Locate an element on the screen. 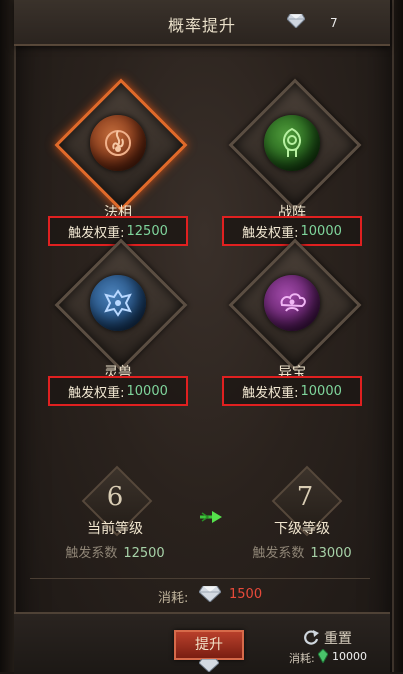 This screenshot has height=674, width=403. green-rune-icon is located at coordinates (292, 142).